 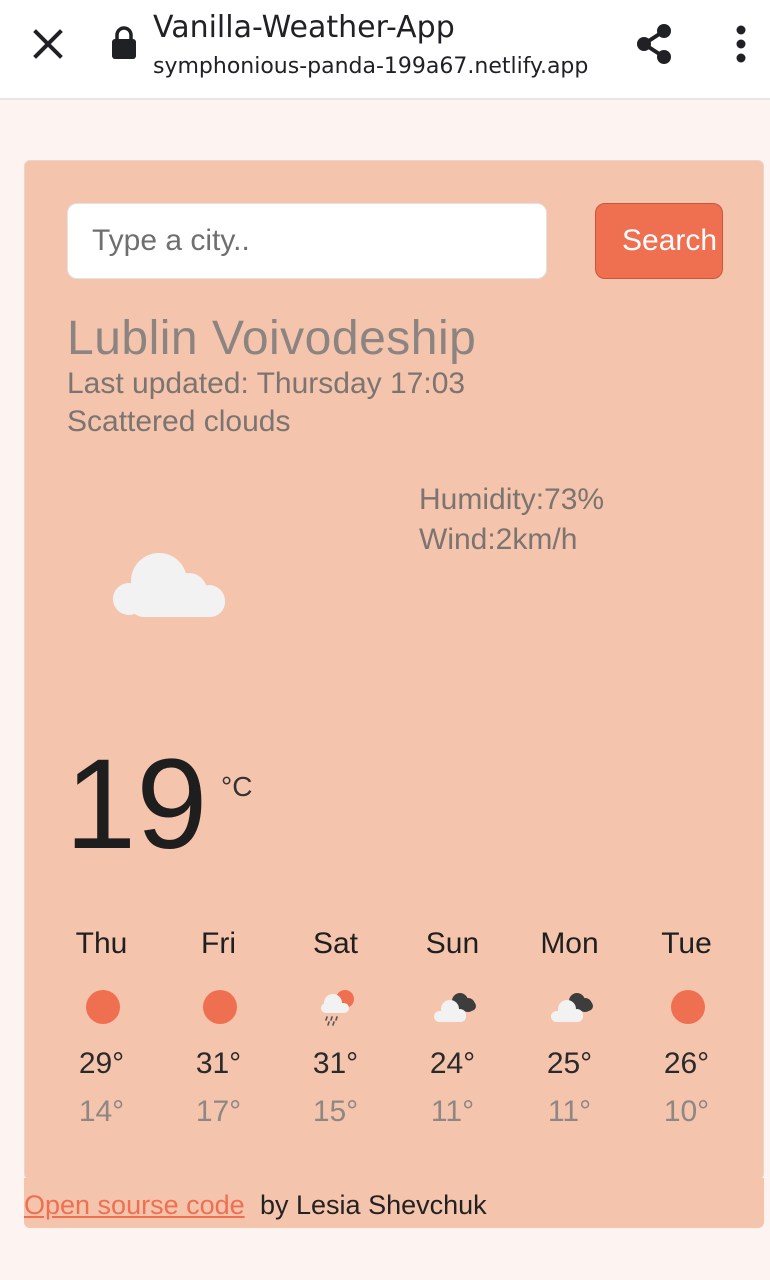 What do you see at coordinates (512, 499) in the screenshot?
I see `humidity: Humidity:73%` at bounding box center [512, 499].